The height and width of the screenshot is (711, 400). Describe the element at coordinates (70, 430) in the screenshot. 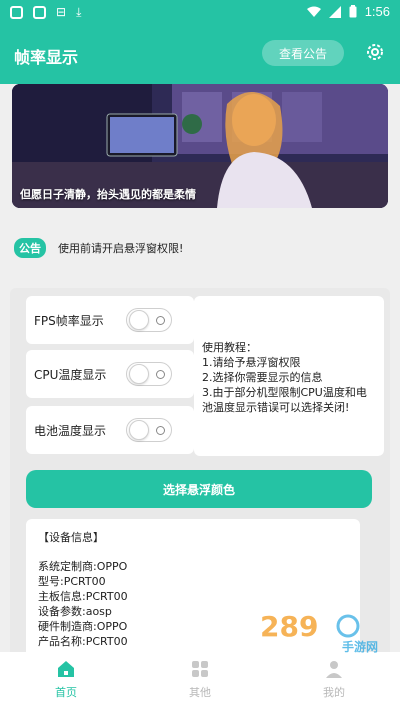

I see `battery-toggle-label: 电池温度显示` at that location.